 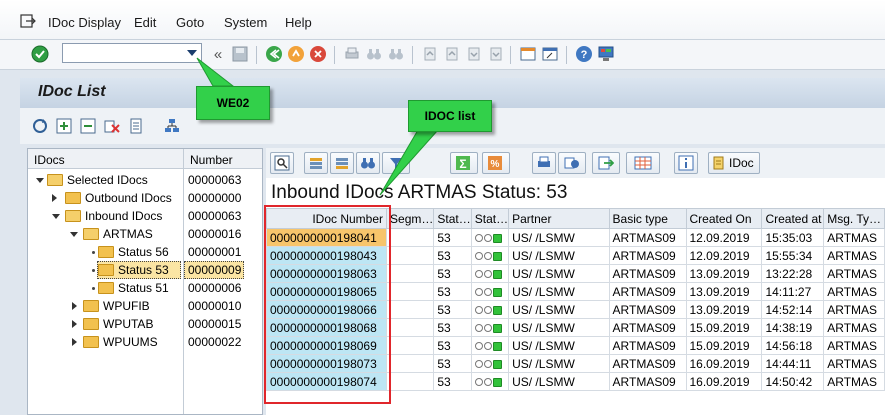 What do you see at coordinates (49, 160) in the screenshot?
I see `tree-column-idocs: IDocs` at bounding box center [49, 160].